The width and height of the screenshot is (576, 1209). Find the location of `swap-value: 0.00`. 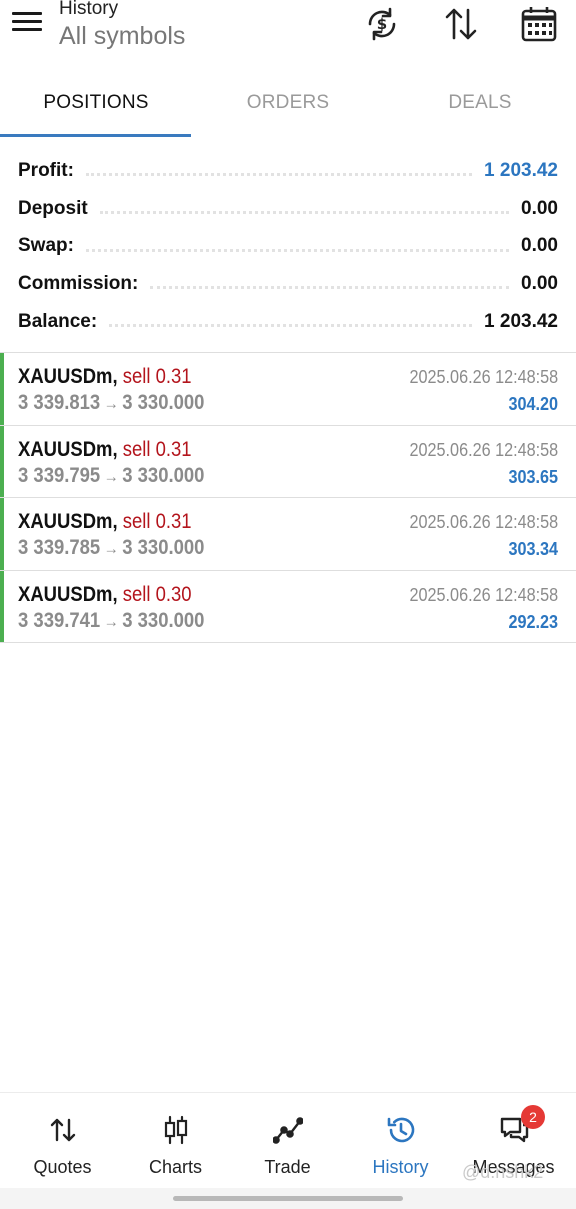

swap-value: 0.00 is located at coordinates (539, 246).